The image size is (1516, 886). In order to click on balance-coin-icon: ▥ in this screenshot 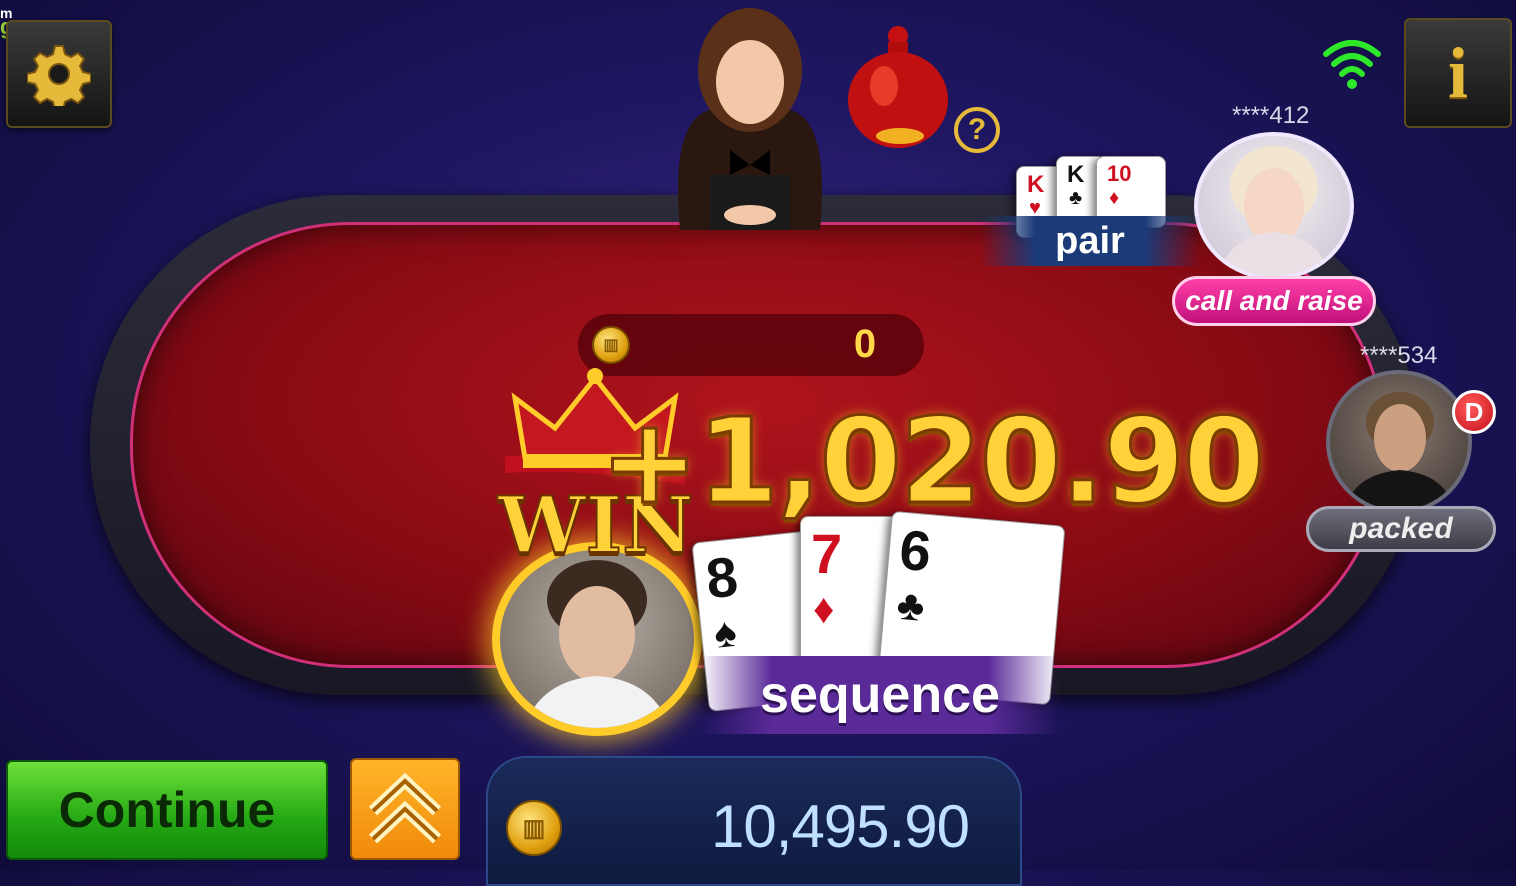, I will do `click(534, 828)`.